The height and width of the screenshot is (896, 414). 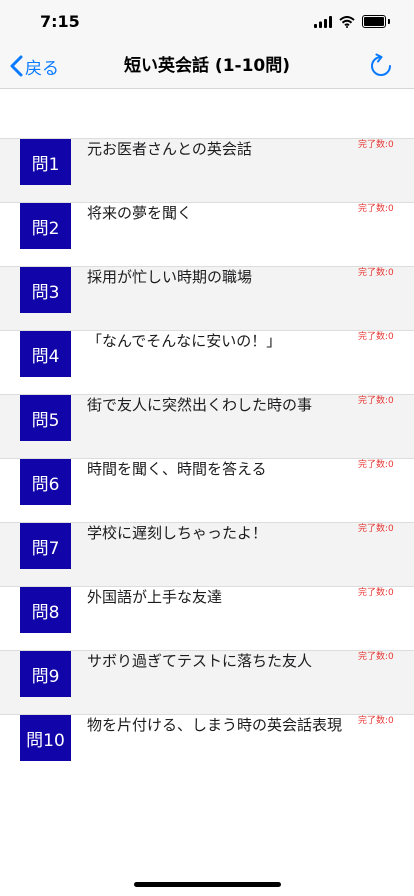 What do you see at coordinates (207, 22) in the screenshot?
I see `status-bar: 7:15` at bounding box center [207, 22].